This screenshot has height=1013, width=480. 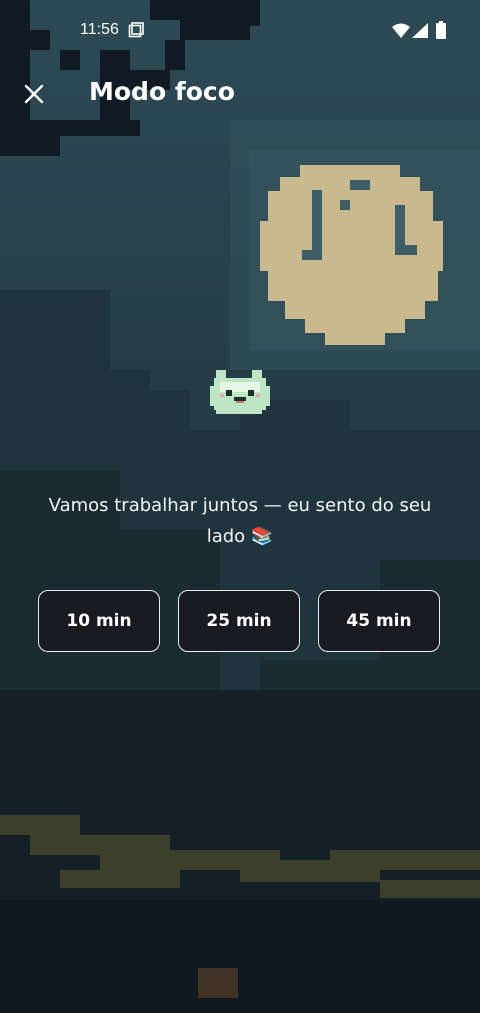 I want to click on duration-options: 10 min 25 min 45 min, so click(x=240, y=622).